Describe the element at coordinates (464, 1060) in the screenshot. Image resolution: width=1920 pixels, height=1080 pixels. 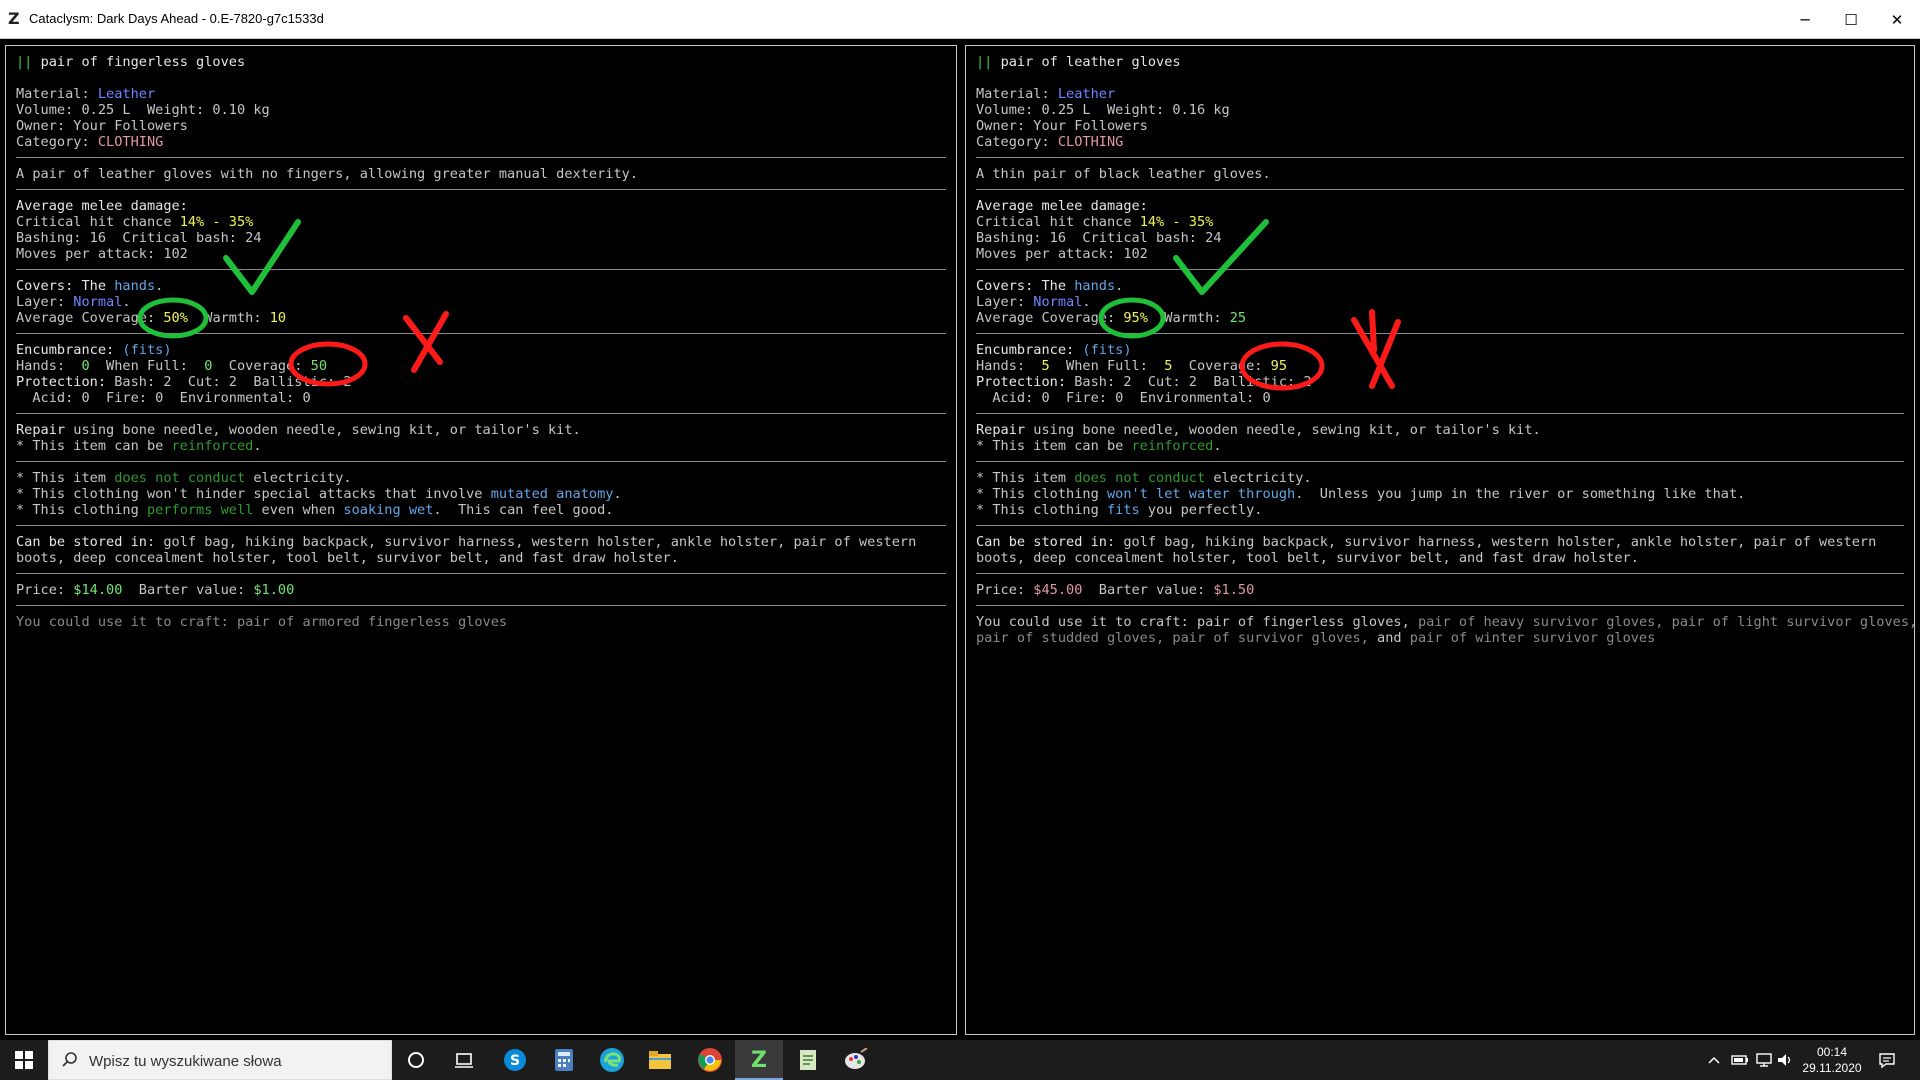
I see `task-view-button` at that location.